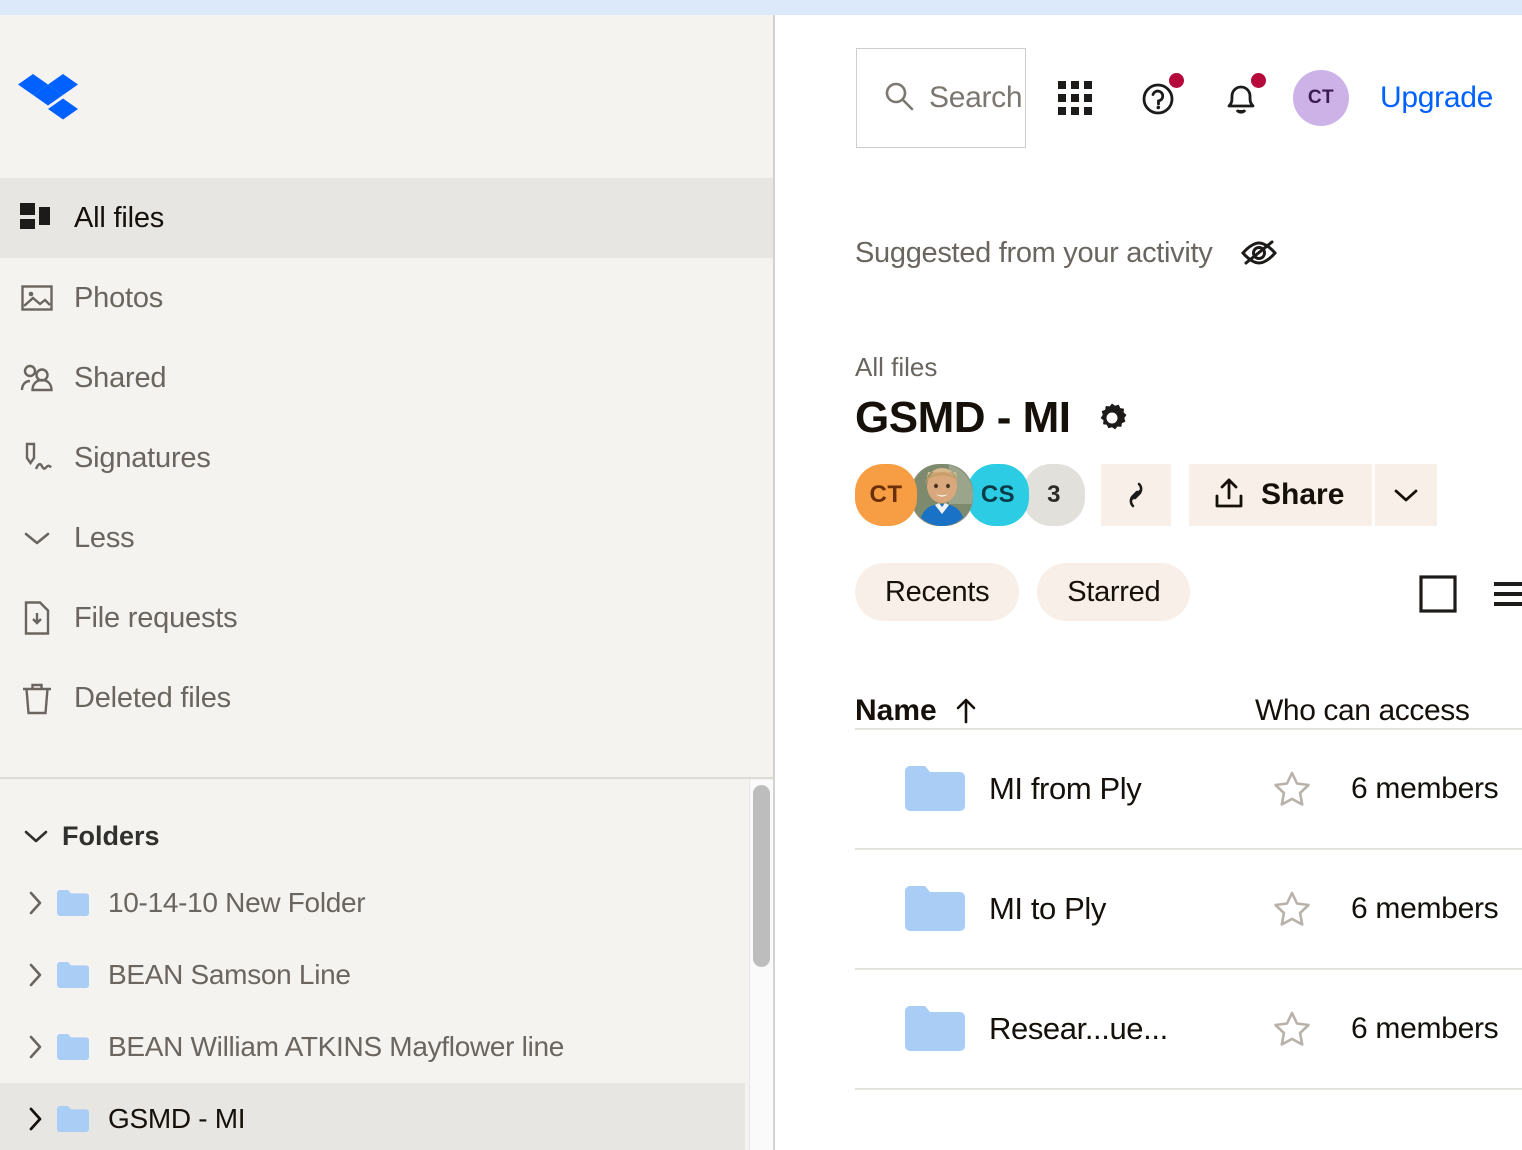 This screenshot has width=1522, height=1150. Describe the element at coordinates (111, 835) in the screenshot. I see `folders-section-title: Folders` at that location.